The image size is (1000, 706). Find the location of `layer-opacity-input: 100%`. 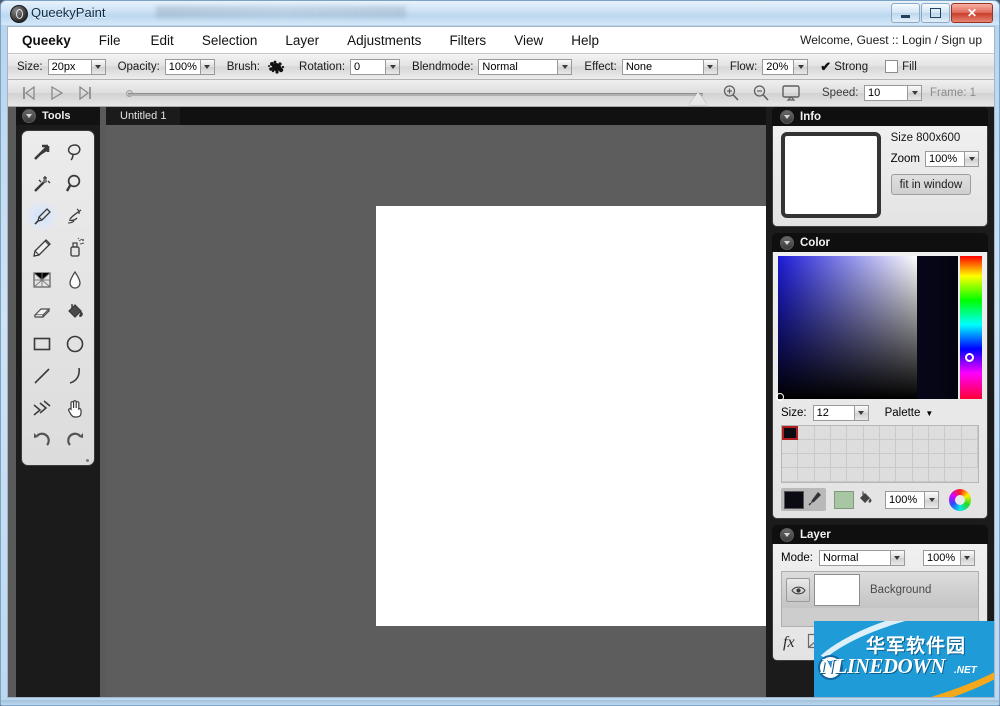

layer-opacity-input: 100% is located at coordinates (941, 558).